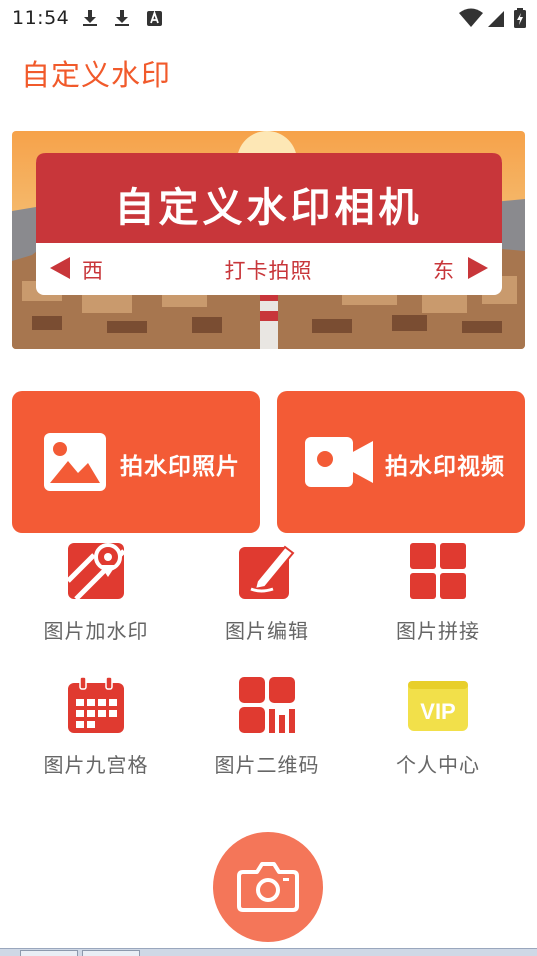  Describe the element at coordinates (443, 271) in the screenshot. I see `banner-direction-east: 东` at that location.